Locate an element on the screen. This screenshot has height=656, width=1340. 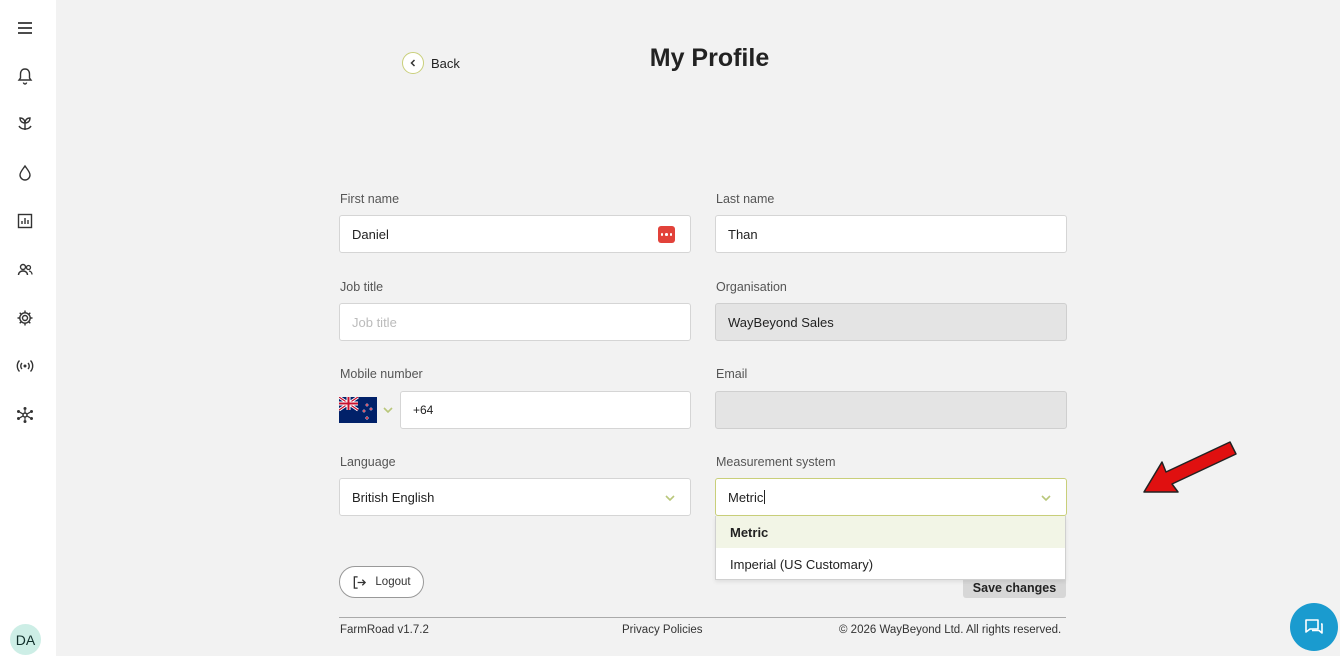
menu-icon is located at coordinates (25, 28).